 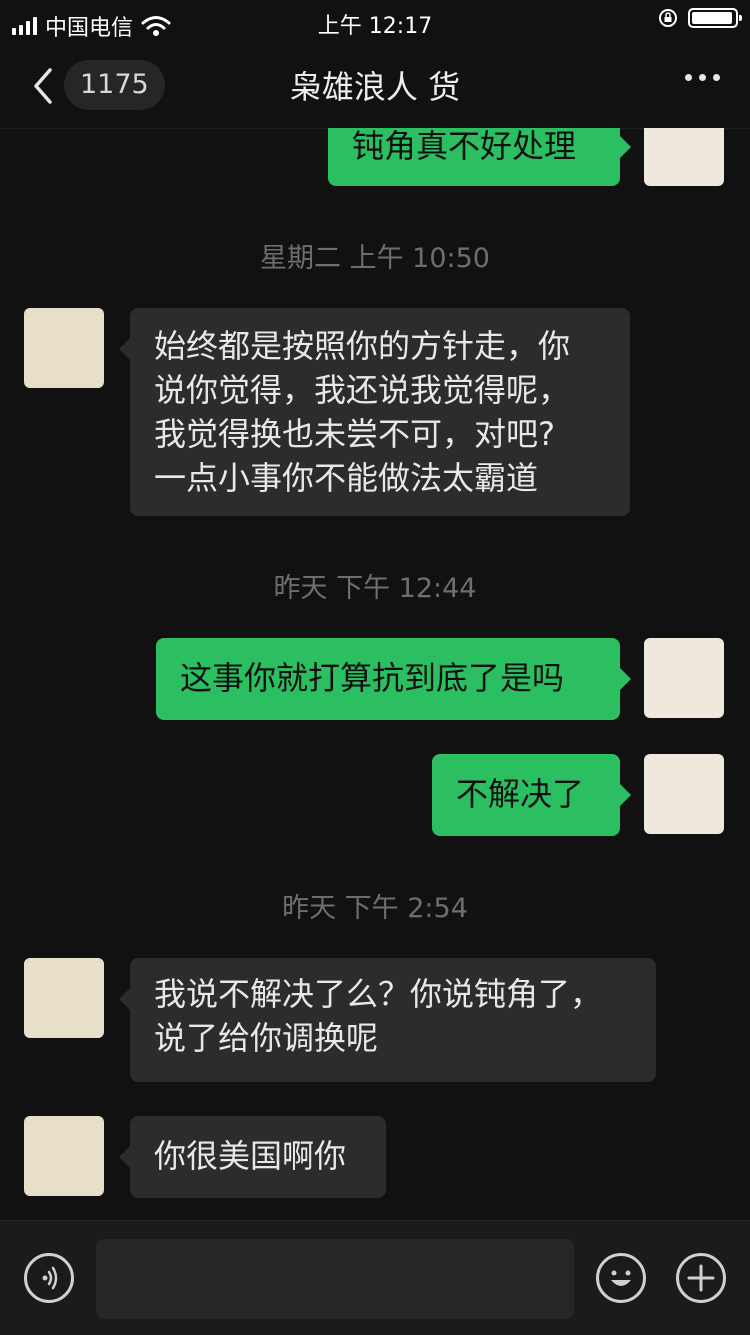 I want to click on voice-icon, so click(x=49, y=1278).